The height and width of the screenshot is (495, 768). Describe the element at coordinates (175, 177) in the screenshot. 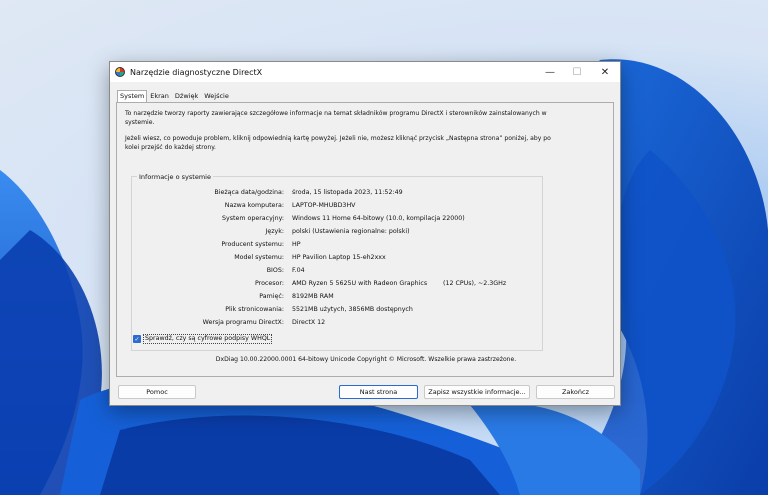

I see `system-info-group-label: Informacje o systemie` at that location.